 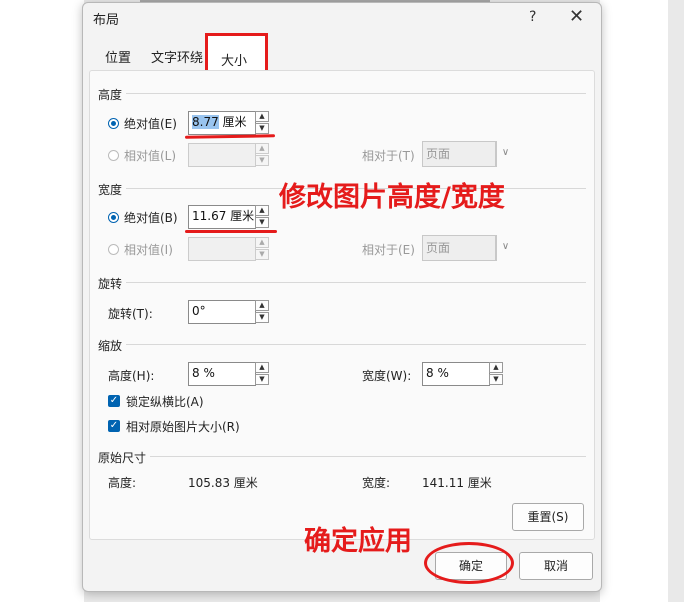 I want to click on document-page-left, so click(x=42, y=301).